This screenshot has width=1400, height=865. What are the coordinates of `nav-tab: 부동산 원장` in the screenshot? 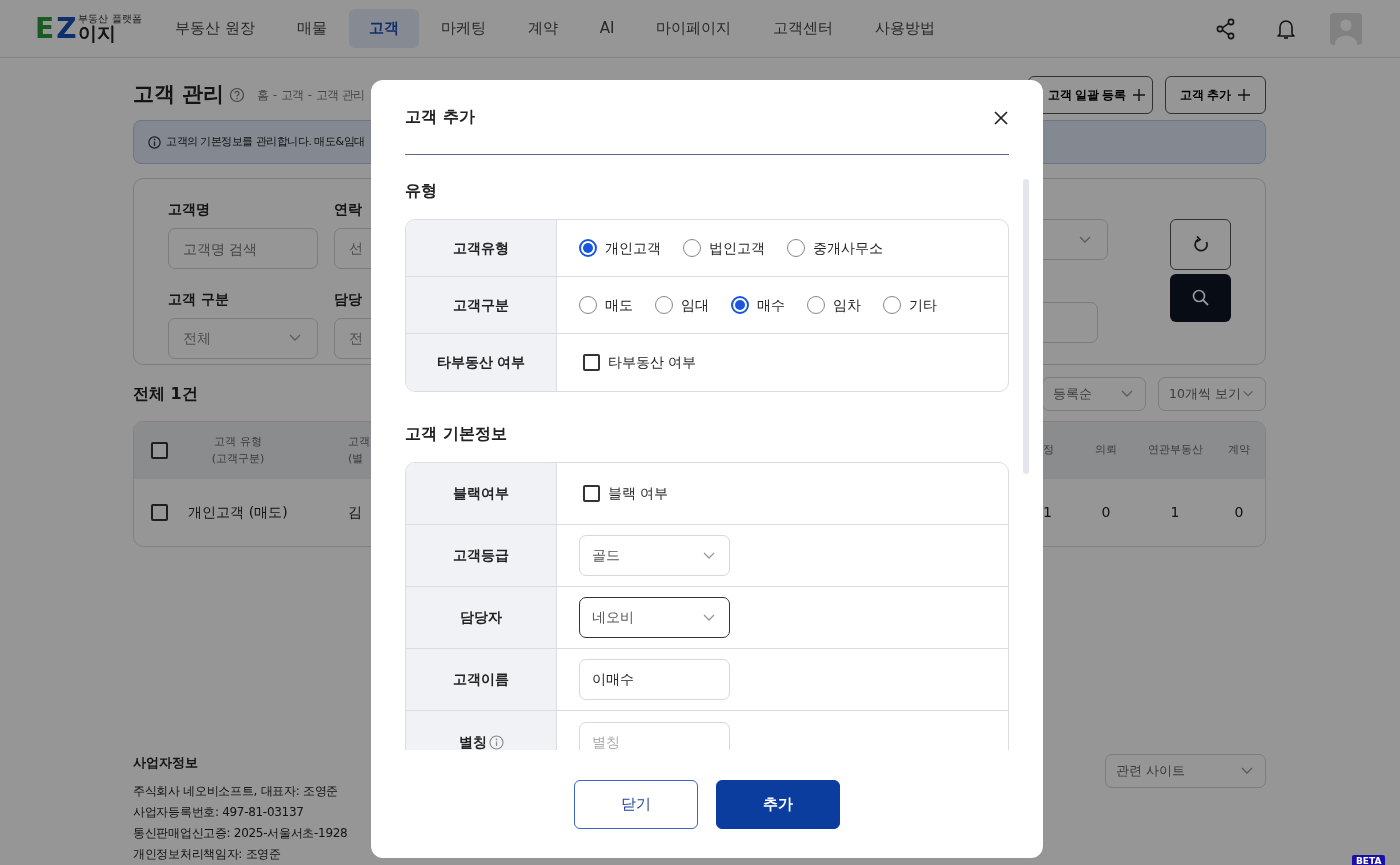 It's located at (215, 28).